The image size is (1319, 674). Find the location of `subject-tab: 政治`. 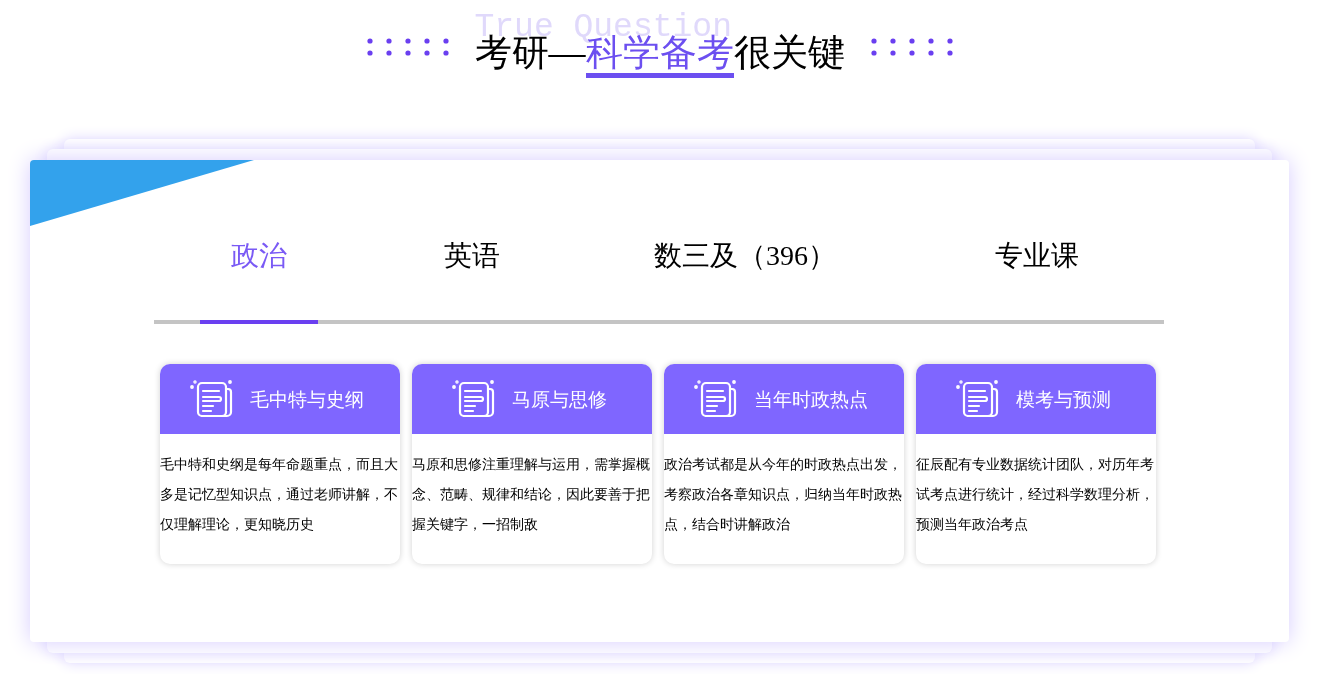

subject-tab: 政治 is located at coordinates (259, 278).